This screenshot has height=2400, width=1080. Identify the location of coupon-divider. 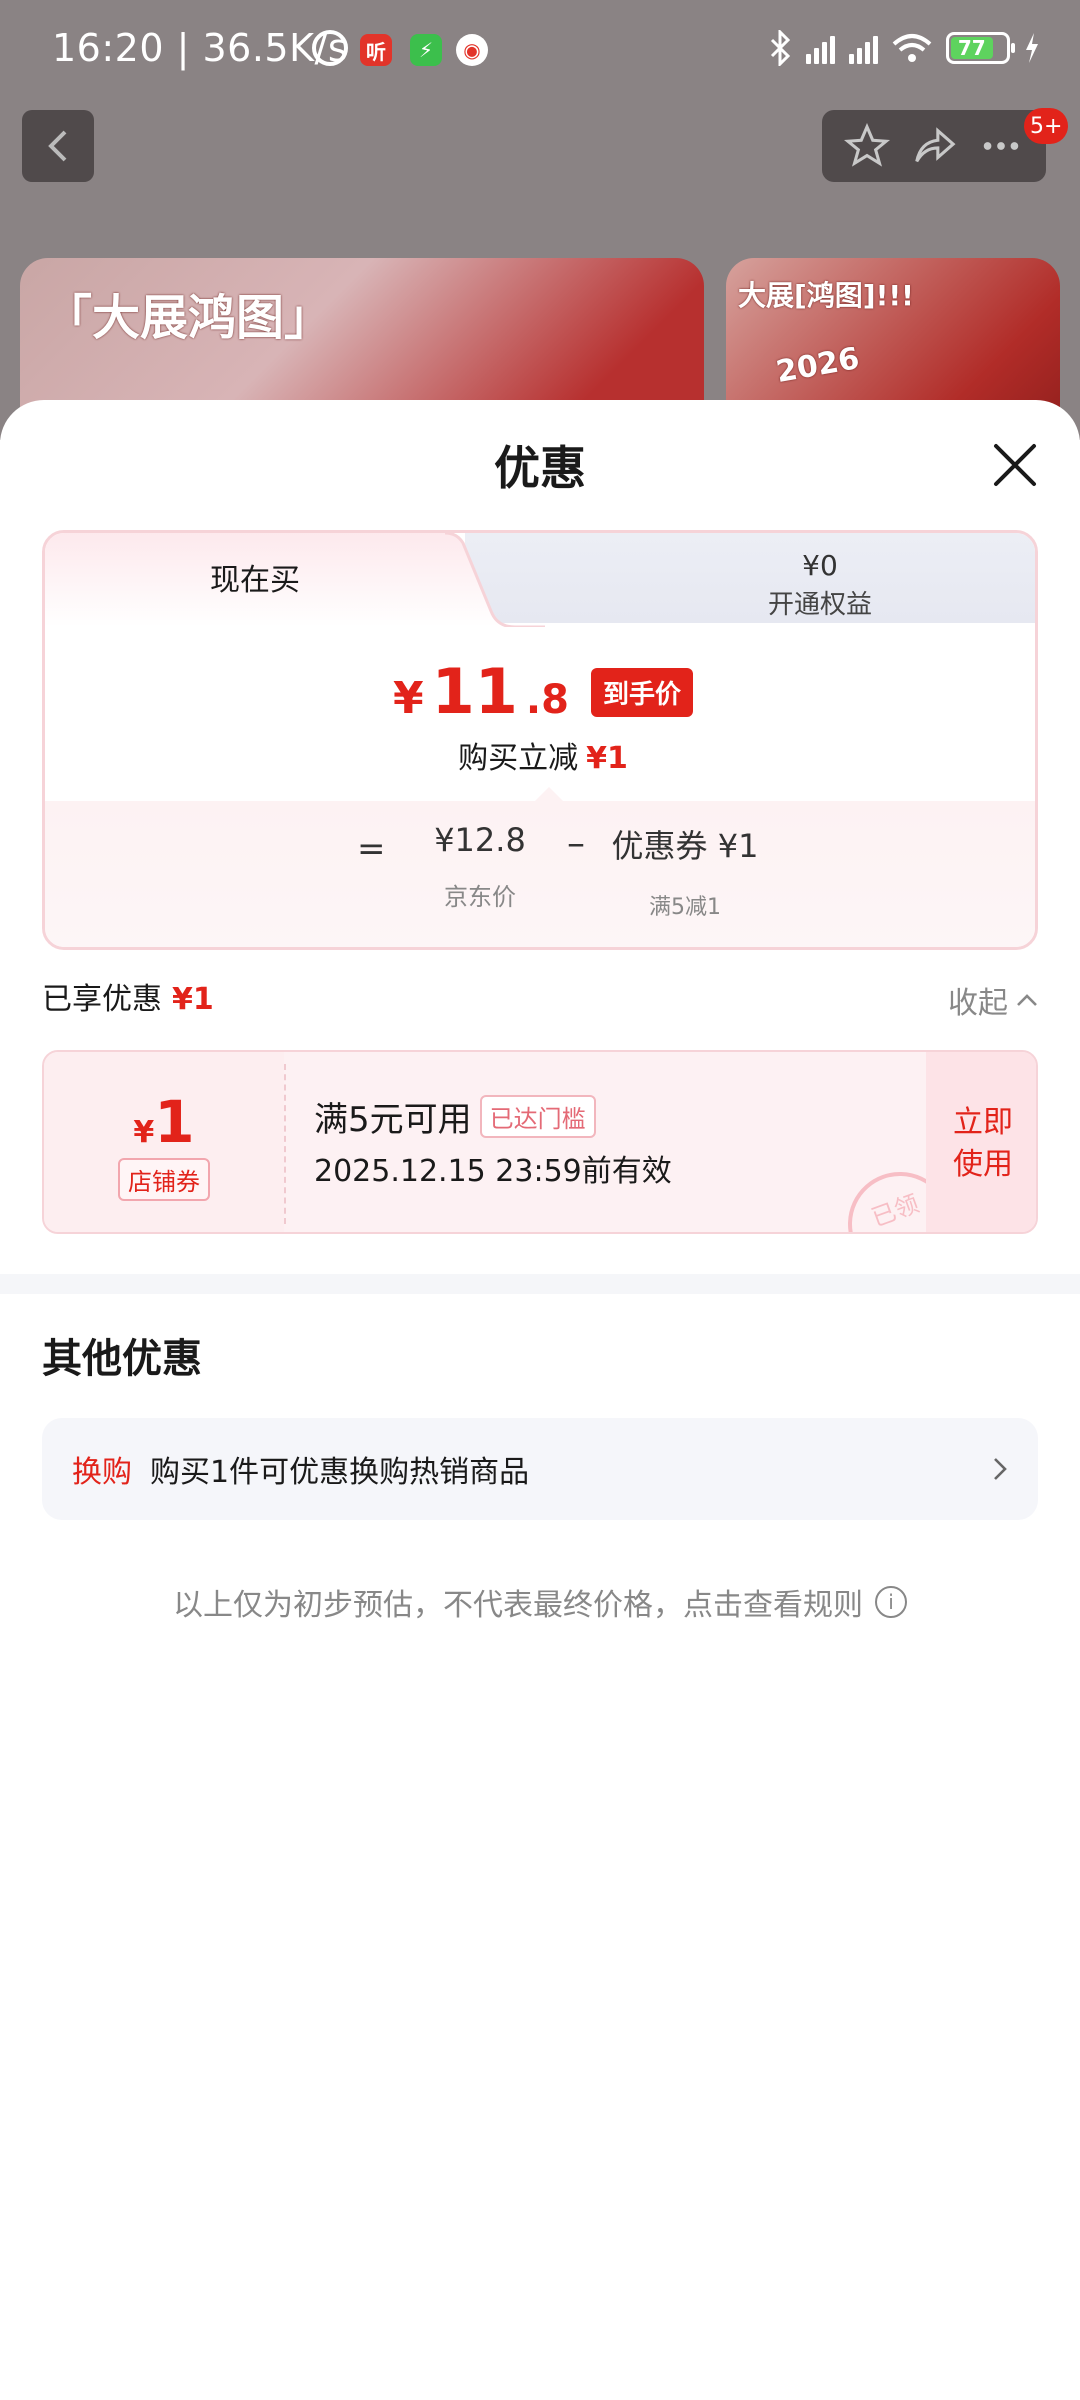
(285, 1144).